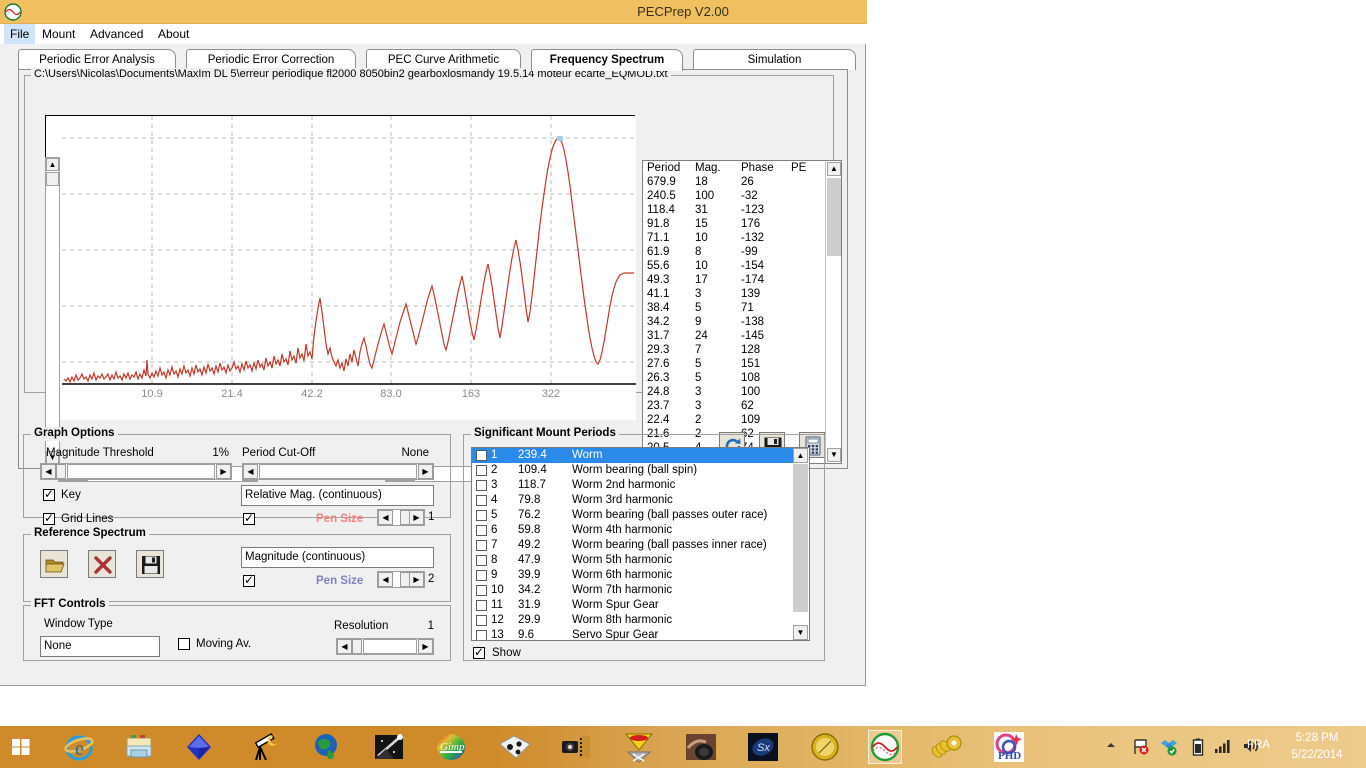 Image resolution: width=1366 pixels, height=768 pixels. I want to click on key-checkbox, so click(49, 494).